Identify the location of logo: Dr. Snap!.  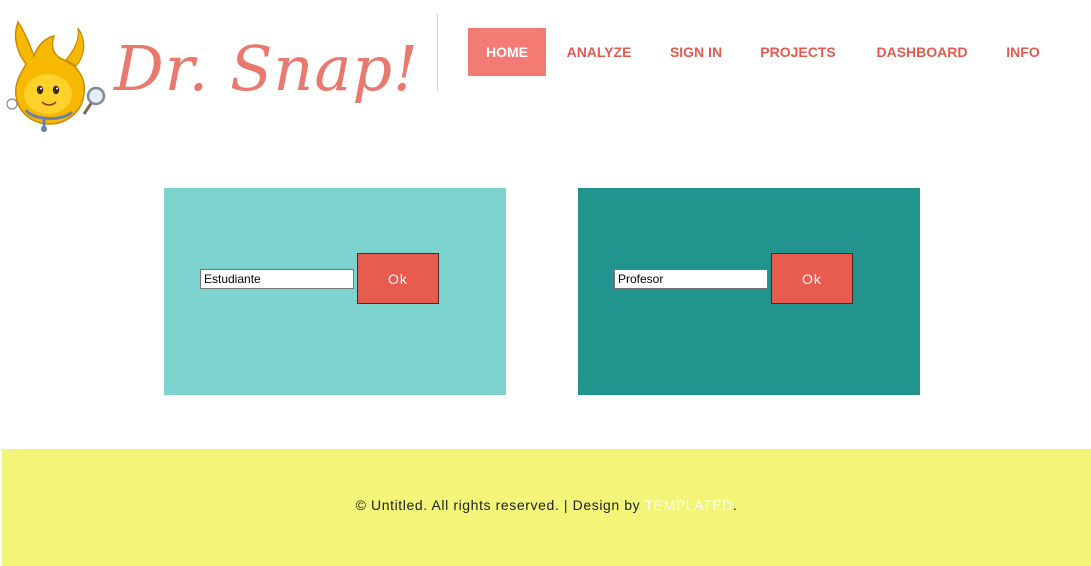
(211, 75).